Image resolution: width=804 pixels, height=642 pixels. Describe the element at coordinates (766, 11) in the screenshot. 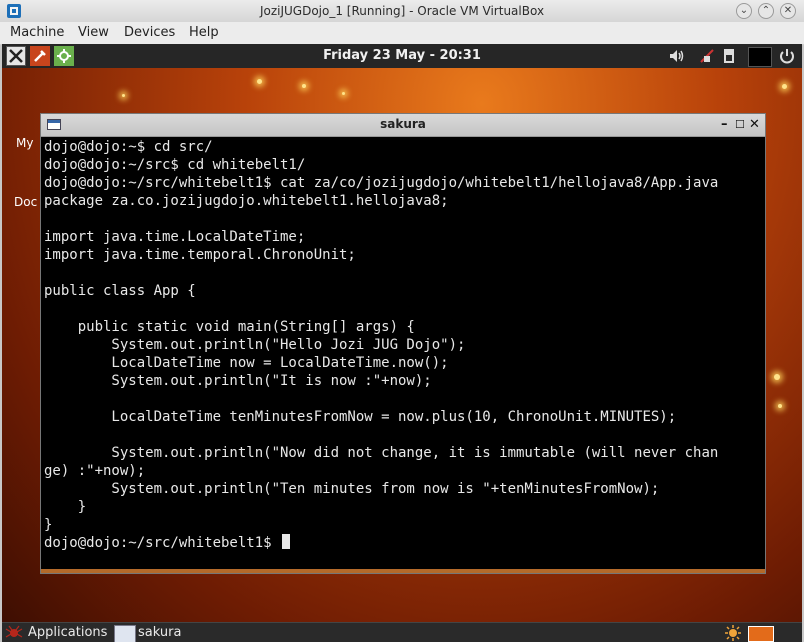

I see `maximize-icon: ⌃` at that location.